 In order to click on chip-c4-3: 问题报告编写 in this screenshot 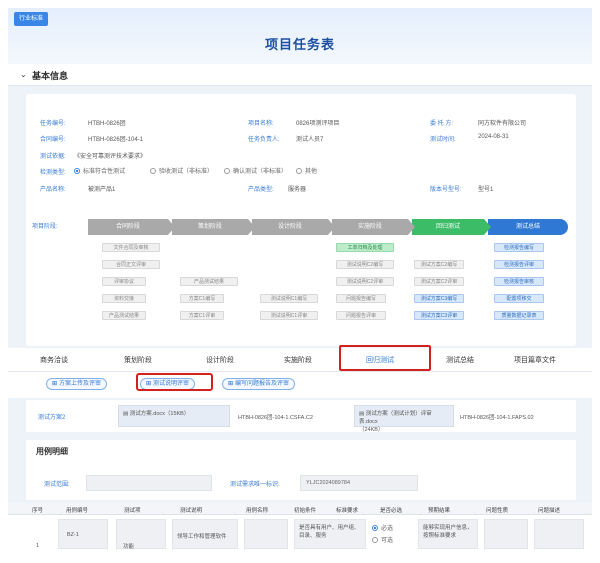, I will do `click(361, 298)`.